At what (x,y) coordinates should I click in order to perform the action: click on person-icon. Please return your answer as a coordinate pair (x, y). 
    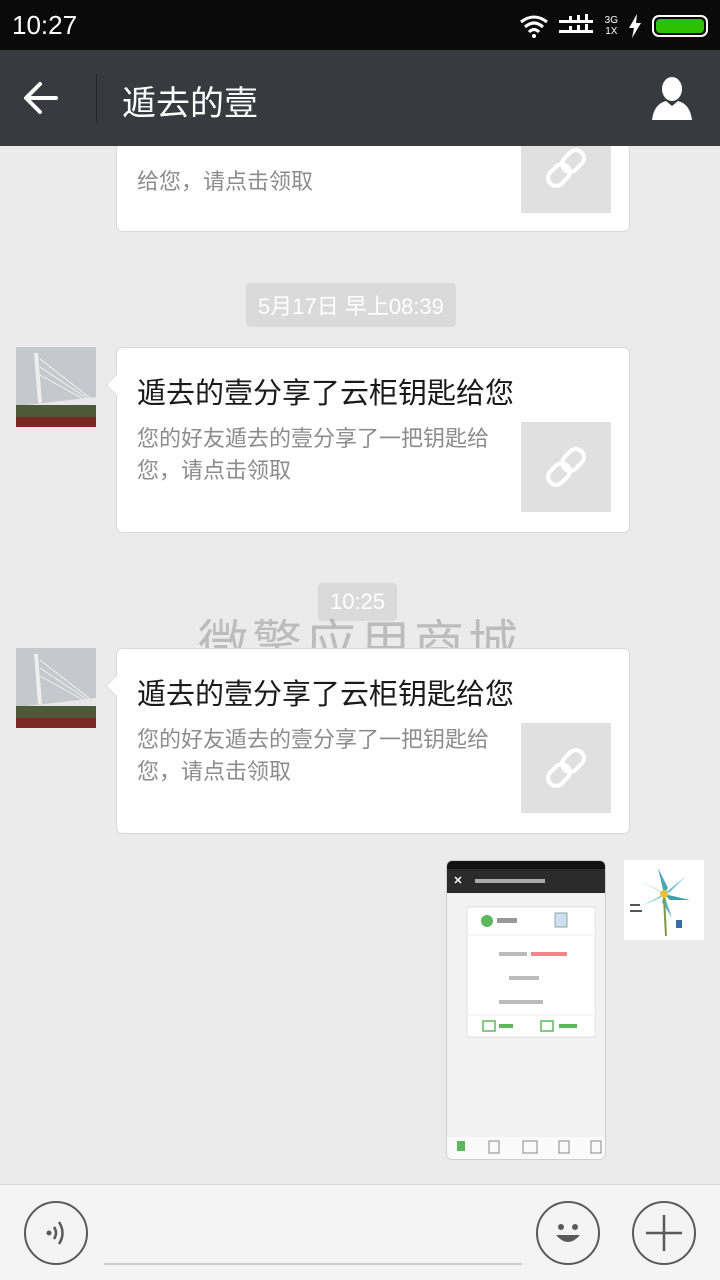
    Looking at the image, I should click on (672, 98).